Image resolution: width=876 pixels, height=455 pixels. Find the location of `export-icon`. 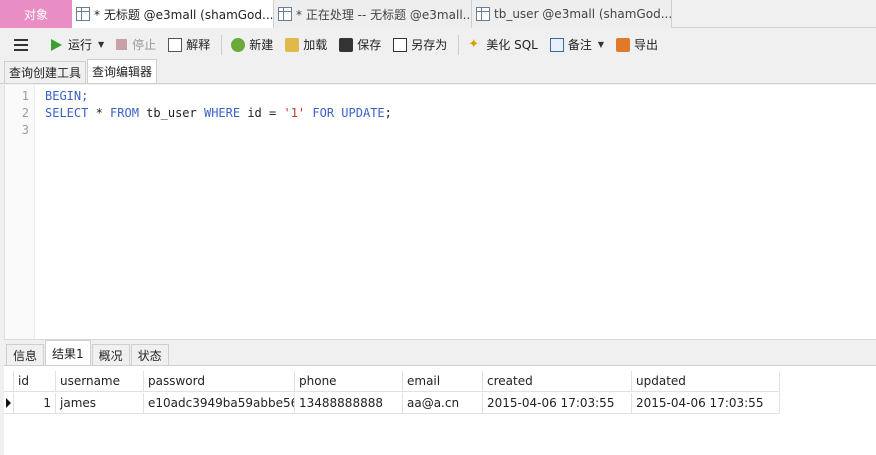

export-icon is located at coordinates (623, 44).